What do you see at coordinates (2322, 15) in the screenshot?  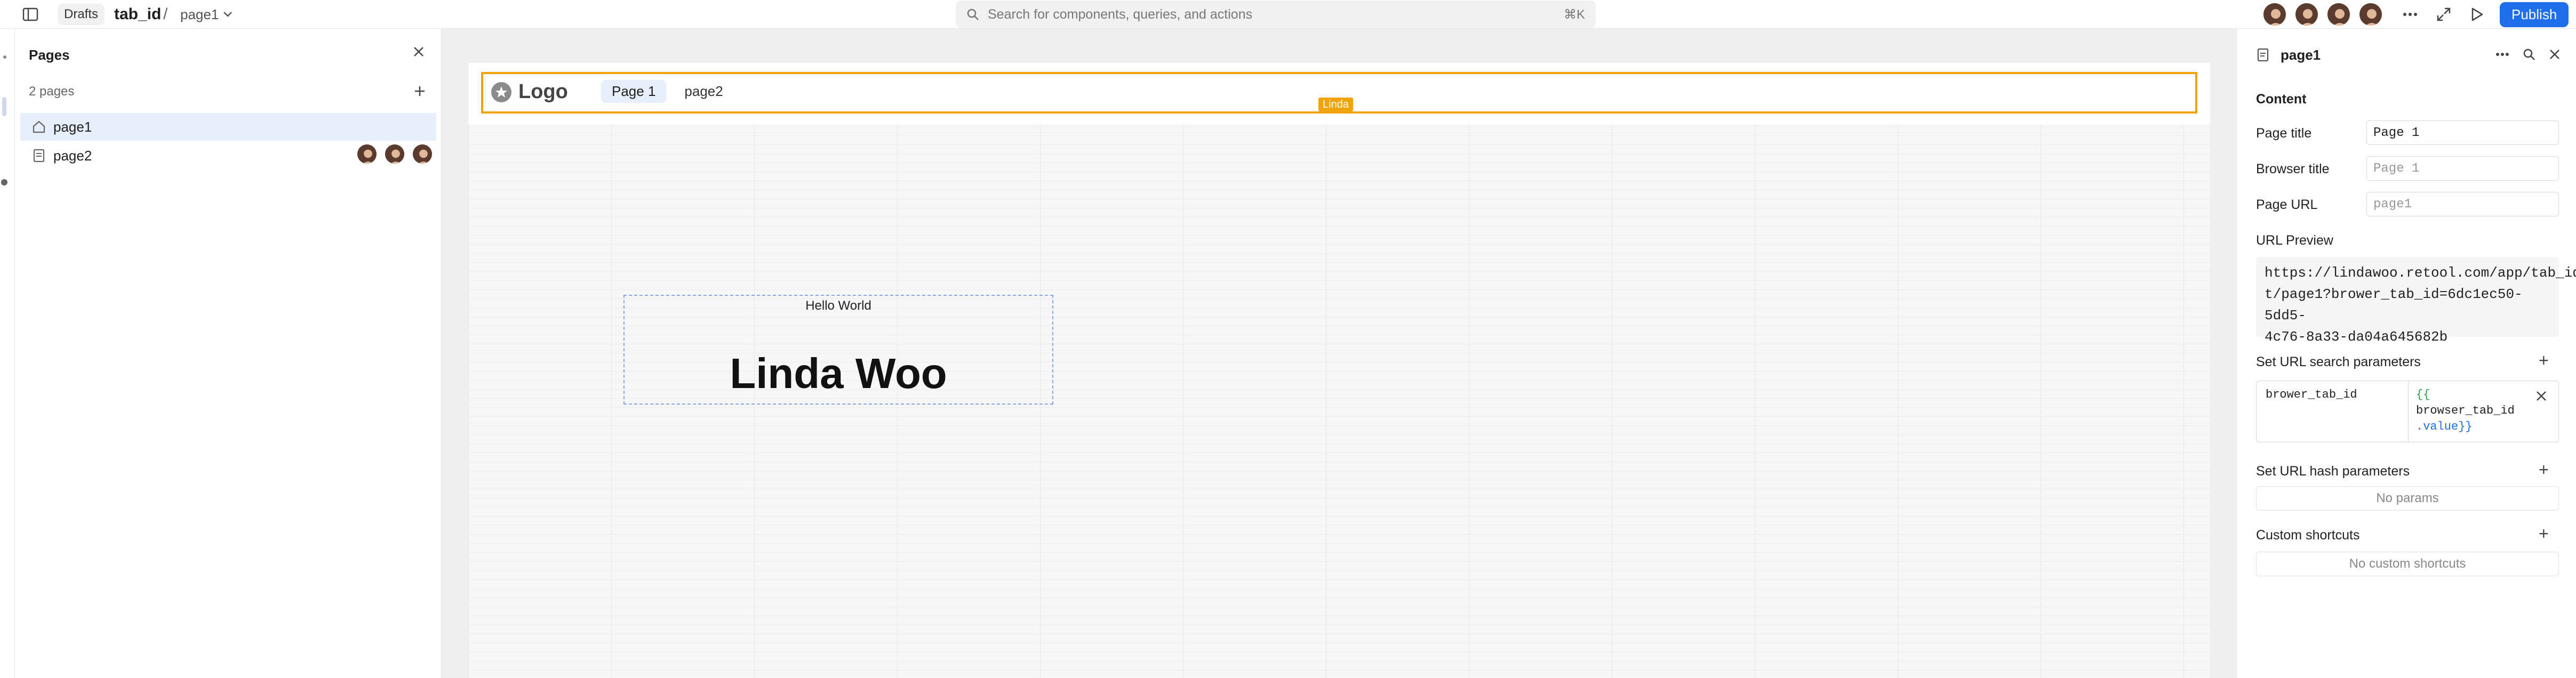 I see `collaborator-avatars` at bounding box center [2322, 15].